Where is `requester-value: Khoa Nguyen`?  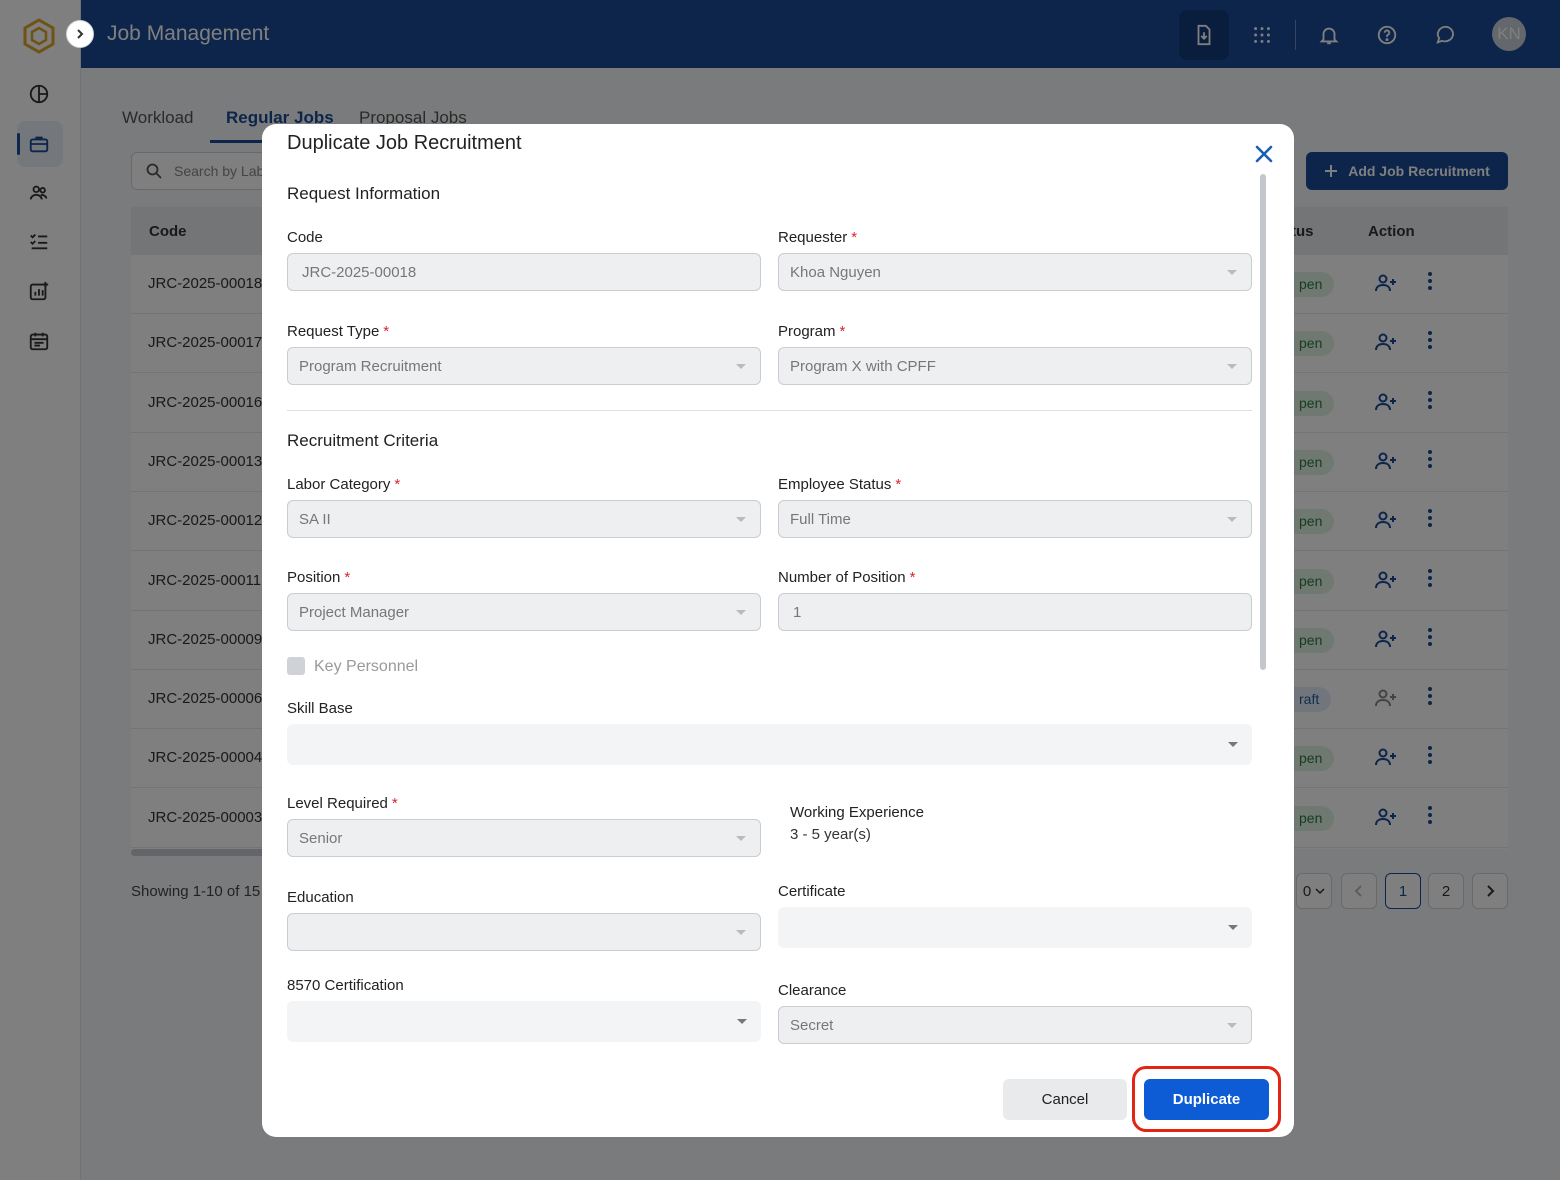
requester-value: Khoa Nguyen is located at coordinates (835, 272).